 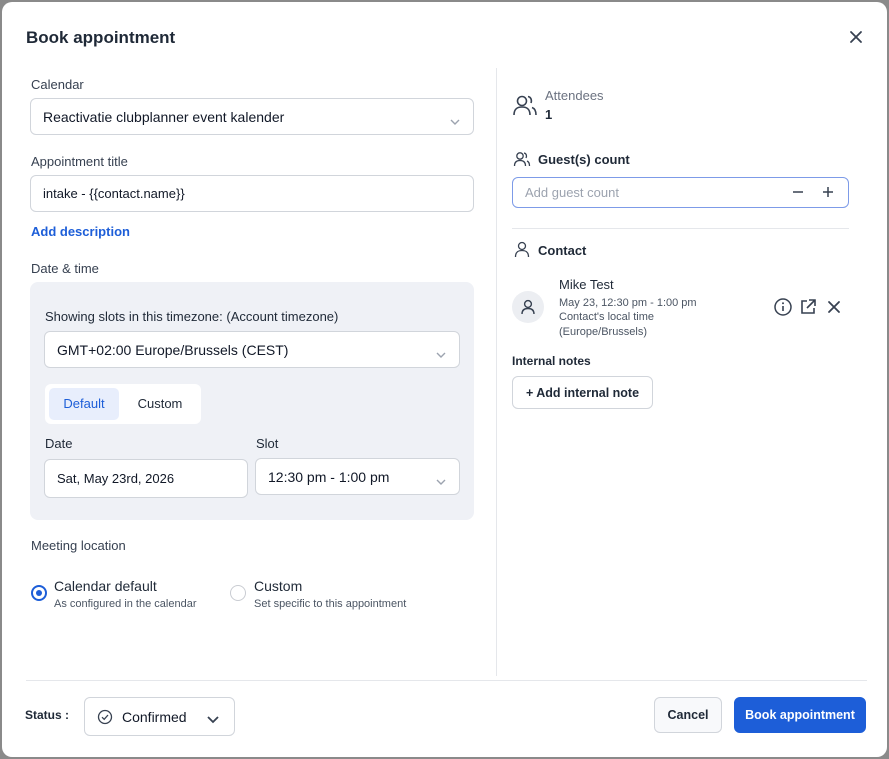 What do you see at coordinates (574, 95) in the screenshot?
I see `attendees-label: Attendees` at bounding box center [574, 95].